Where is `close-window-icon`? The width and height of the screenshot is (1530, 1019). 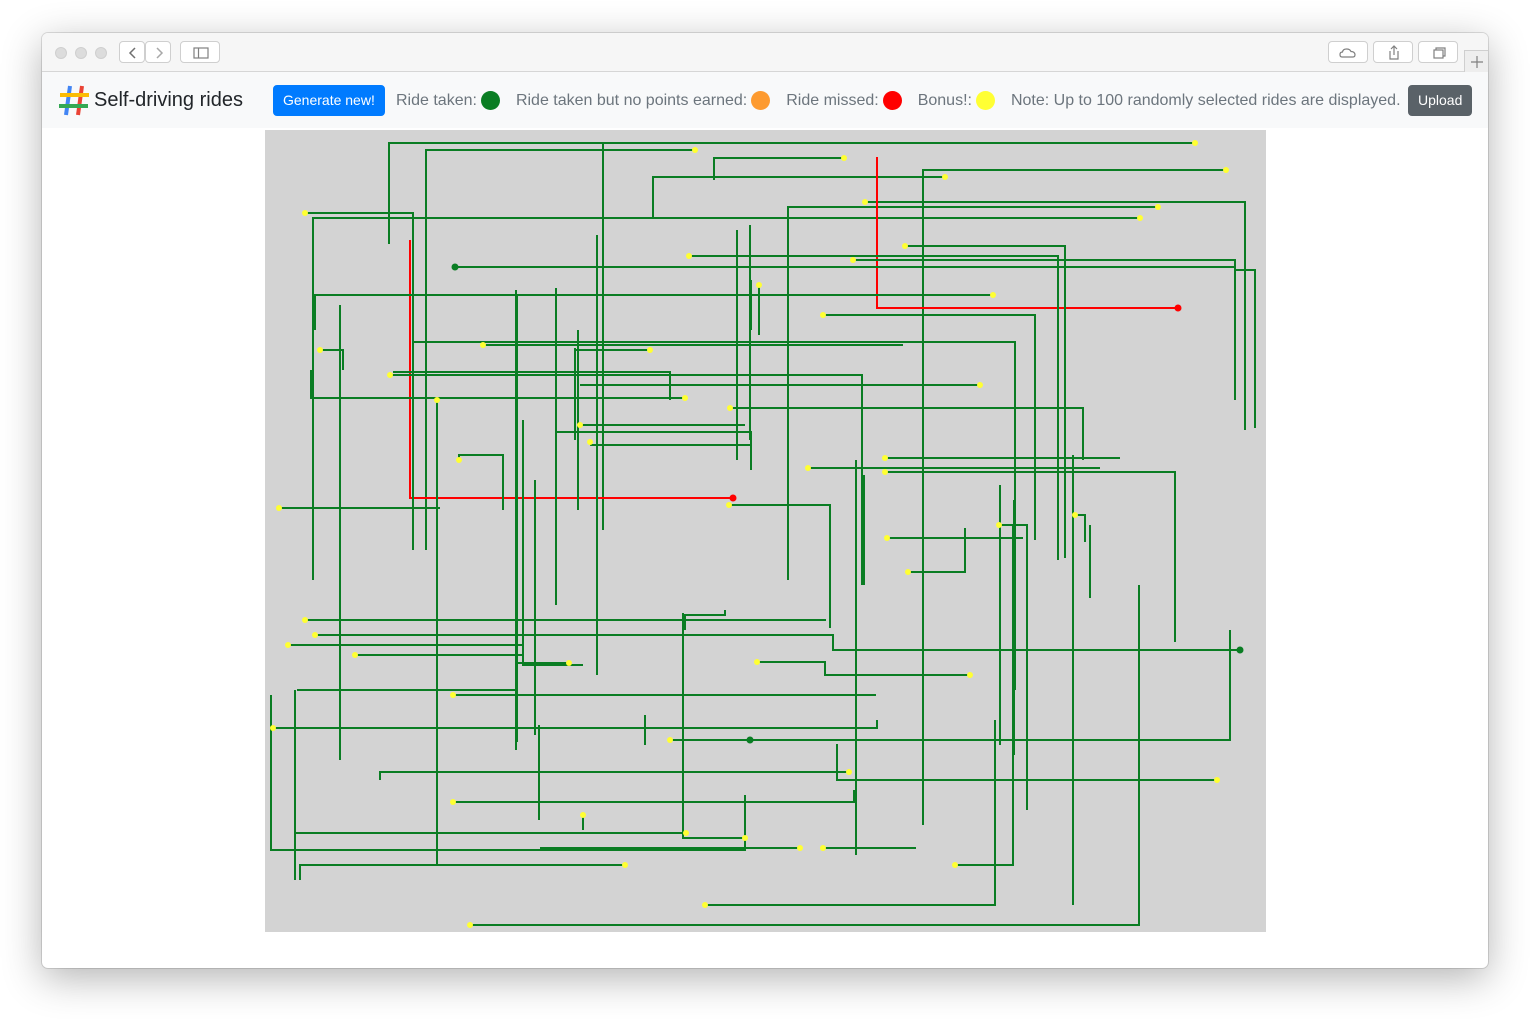 close-window-icon is located at coordinates (61, 53).